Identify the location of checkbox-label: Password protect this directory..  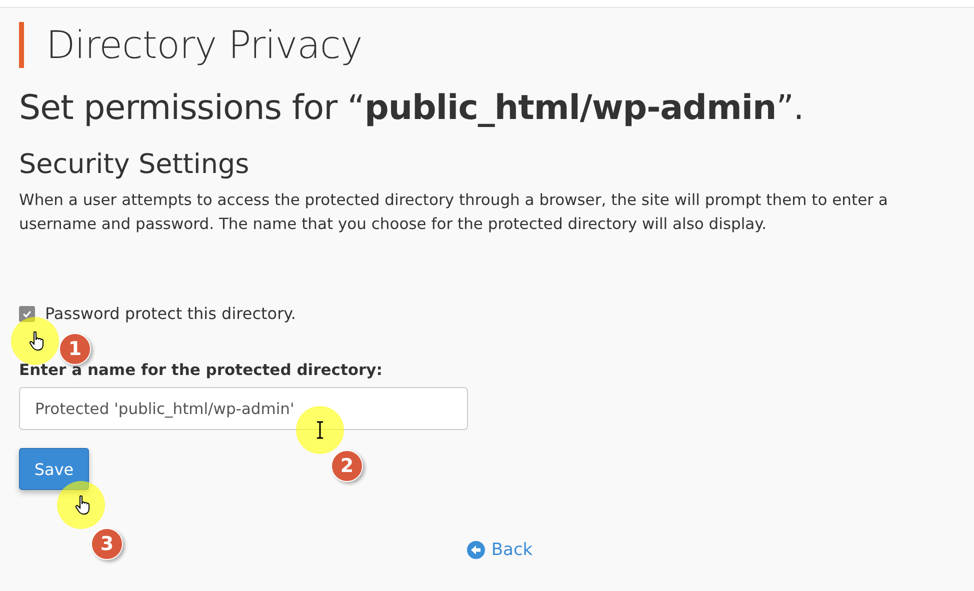
(170, 313).